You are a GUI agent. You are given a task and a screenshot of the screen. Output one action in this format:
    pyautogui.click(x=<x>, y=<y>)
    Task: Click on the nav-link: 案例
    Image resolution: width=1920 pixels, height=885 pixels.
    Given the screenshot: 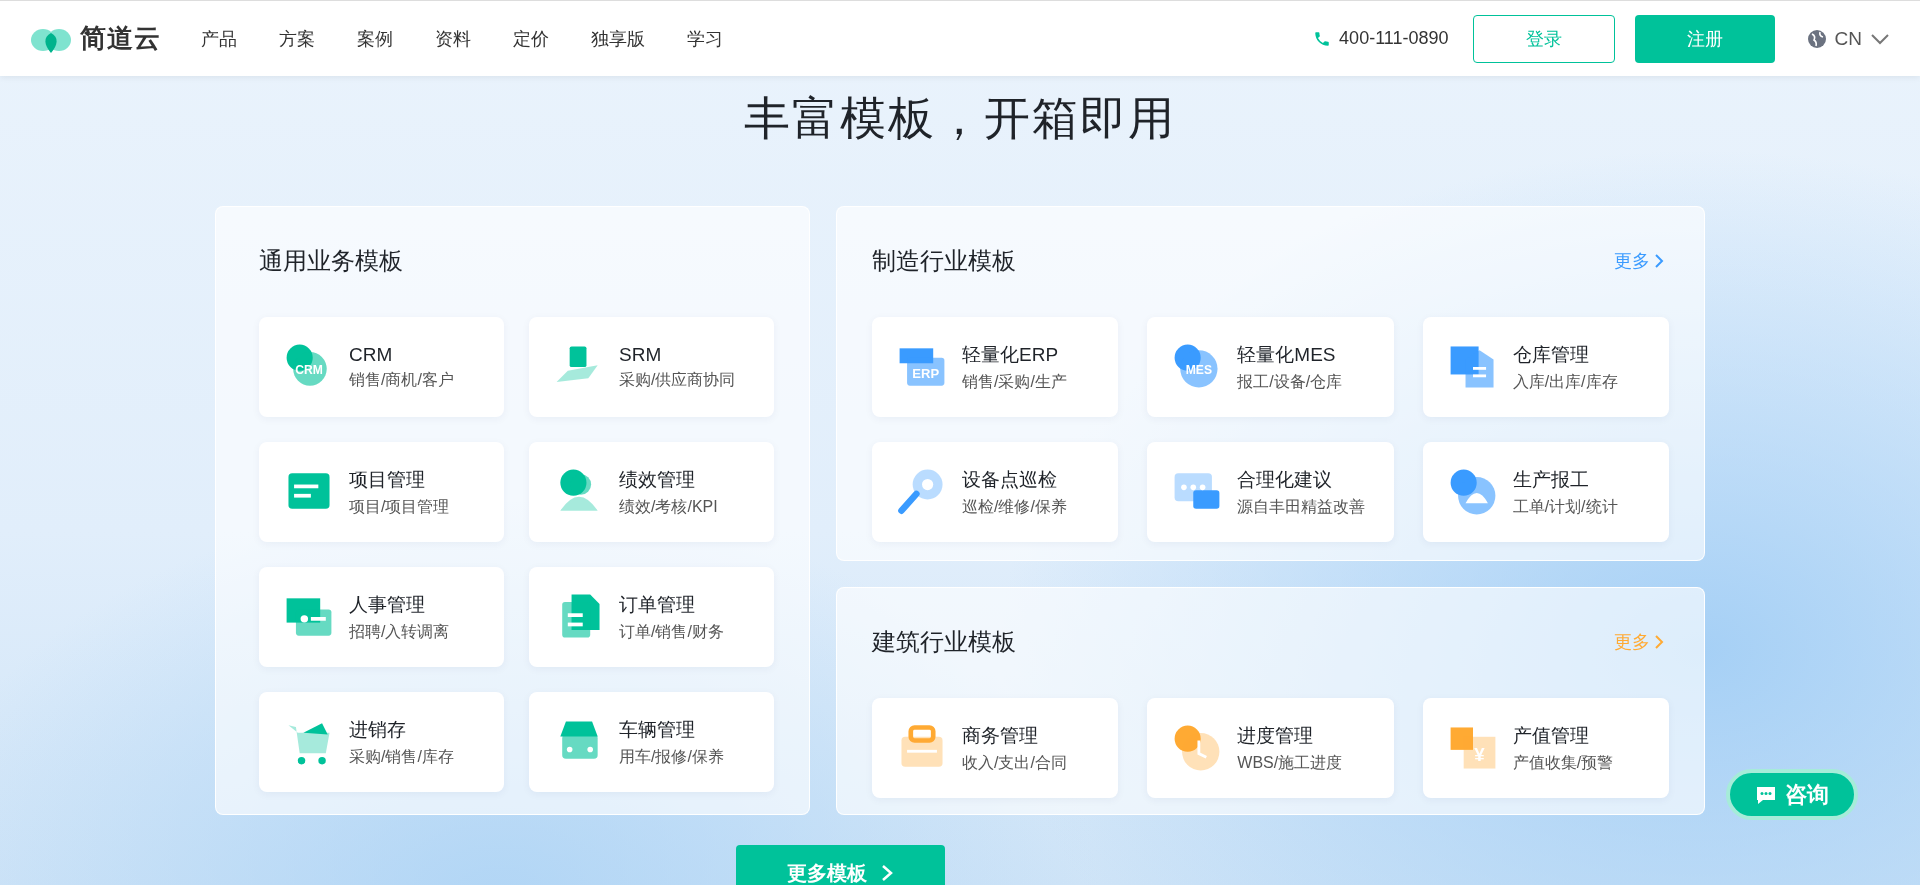 What is the action you would take?
    pyautogui.click(x=375, y=38)
    